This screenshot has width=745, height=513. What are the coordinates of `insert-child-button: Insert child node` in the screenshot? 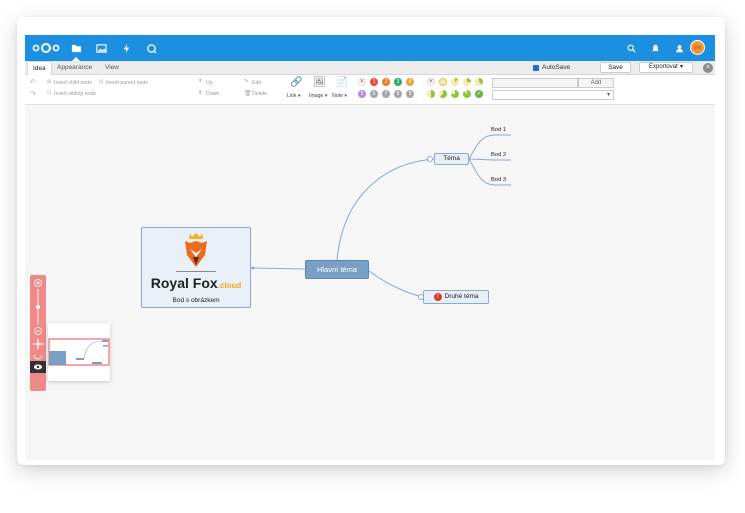 It's located at (73, 83).